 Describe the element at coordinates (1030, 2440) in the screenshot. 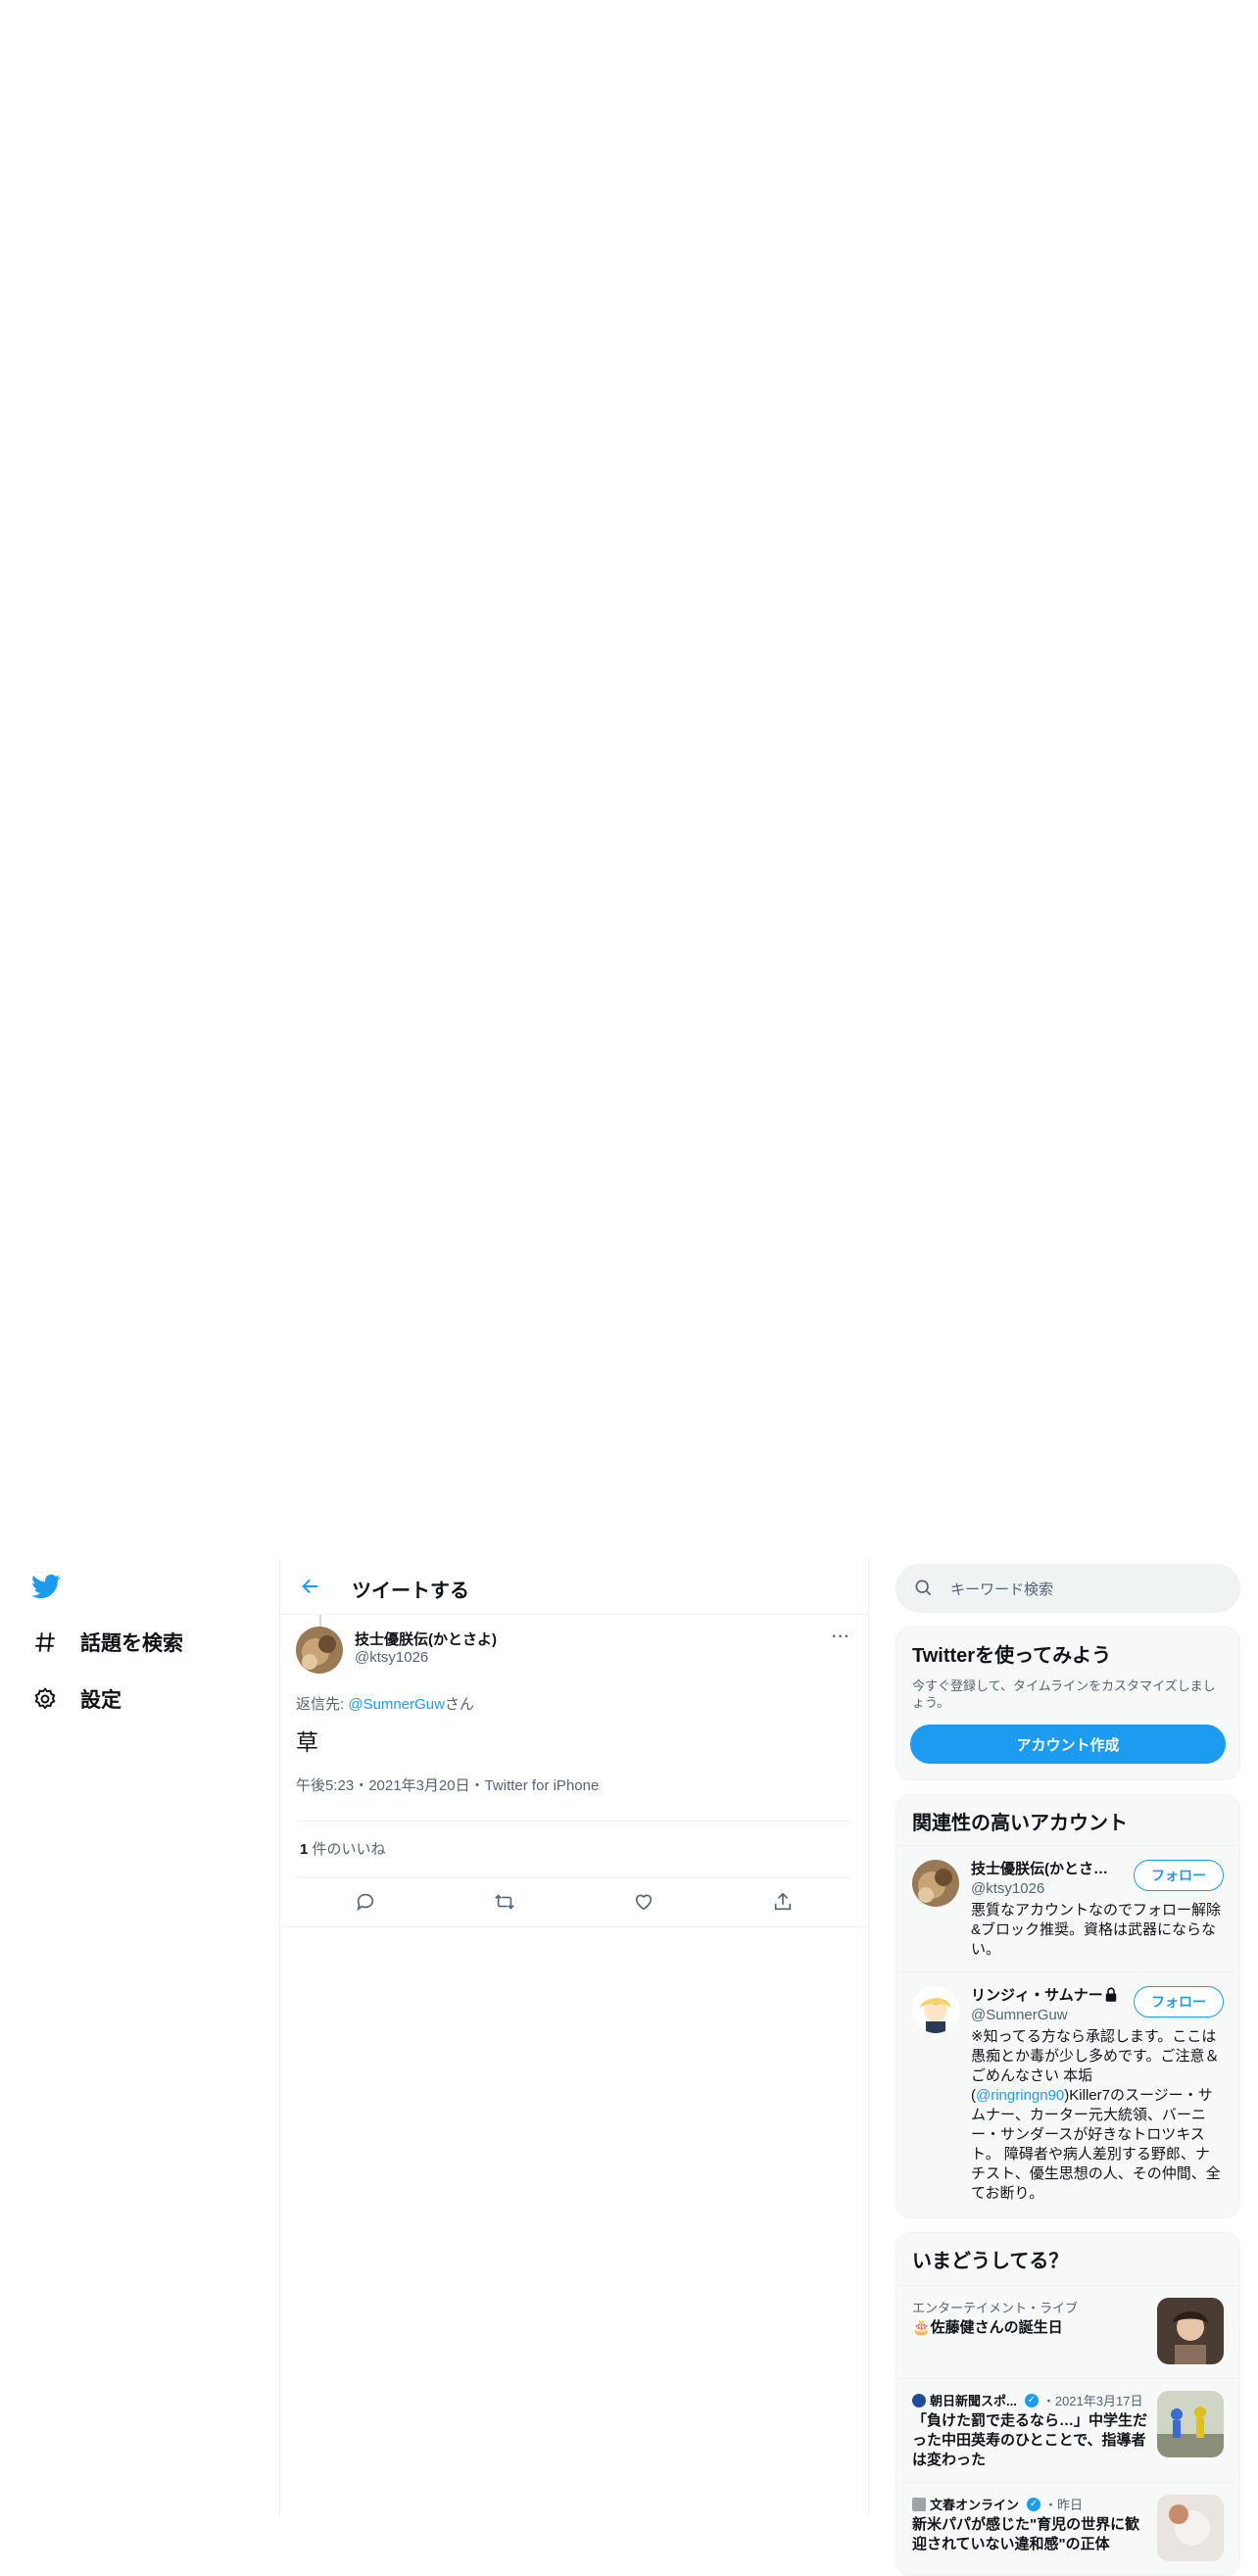

I see `trend-title: 「負けた罰で走るなら…」中学生だった中田英寿のひとことで、指導者は変わった` at that location.